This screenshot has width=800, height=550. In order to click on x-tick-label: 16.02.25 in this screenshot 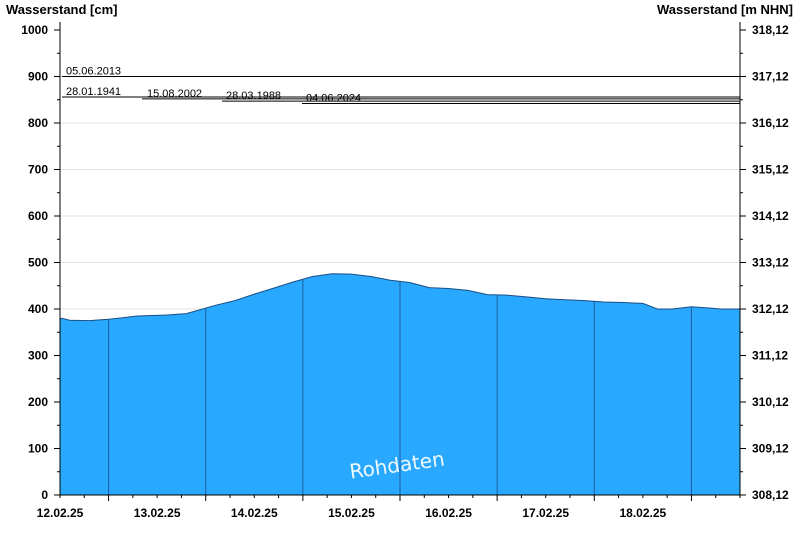, I will do `click(448, 513)`.